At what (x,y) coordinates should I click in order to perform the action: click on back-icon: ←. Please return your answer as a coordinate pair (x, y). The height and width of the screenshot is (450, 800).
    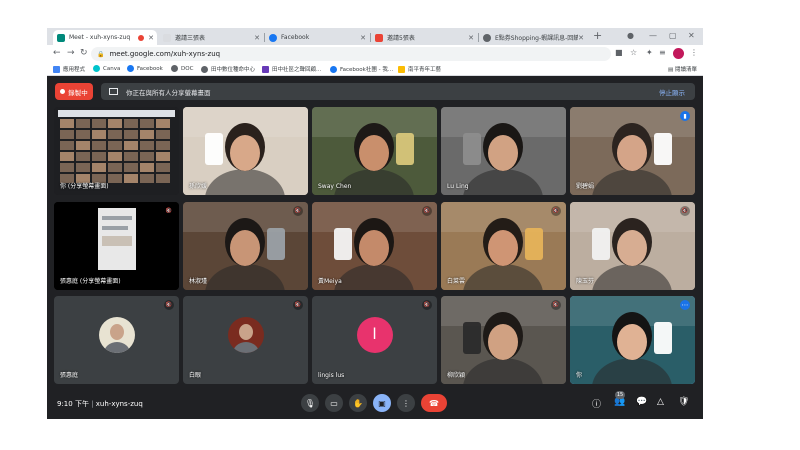
    Looking at the image, I should click on (57, 53).